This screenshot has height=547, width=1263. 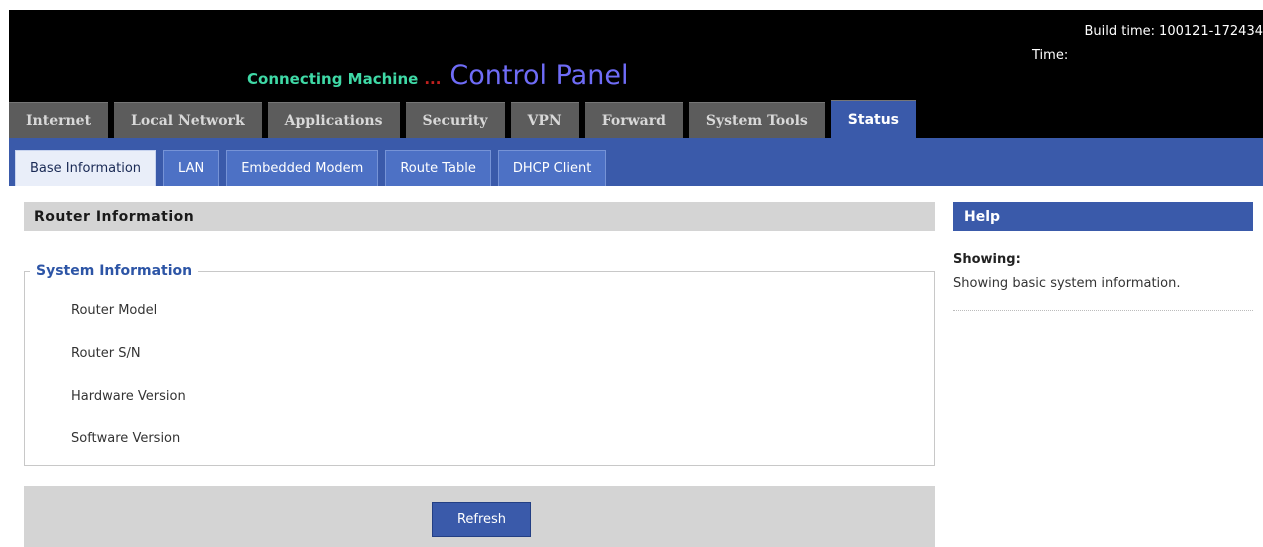 I want to click on action-bar: Refresh, so click(x=479, y=516).